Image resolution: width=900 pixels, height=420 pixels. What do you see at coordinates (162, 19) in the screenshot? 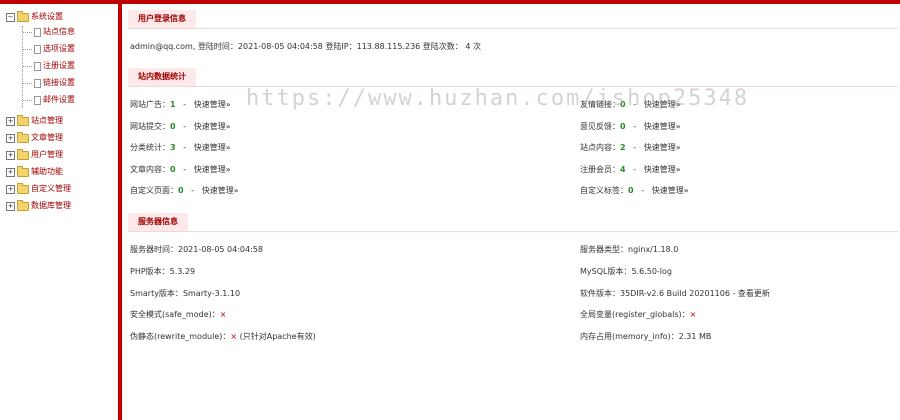
I see `section-title-login: 用户登录信息` at bounding box center [162, 19].